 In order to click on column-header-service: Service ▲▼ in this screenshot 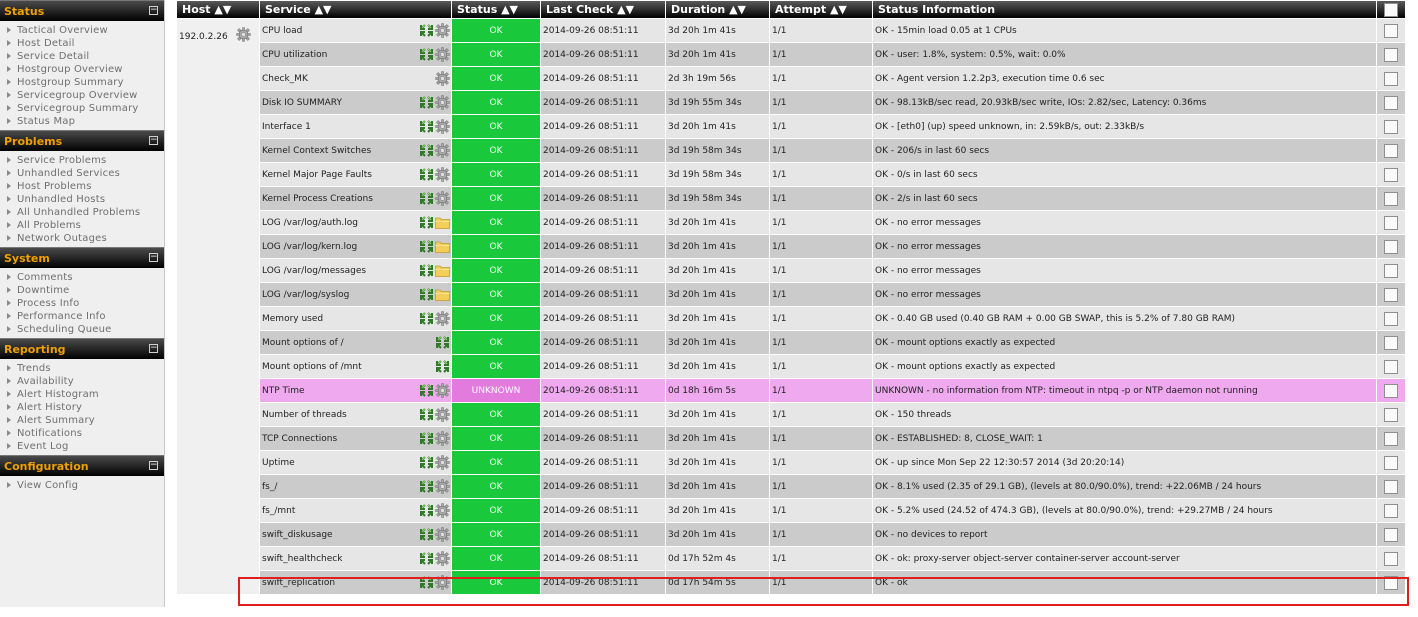, I will do `click(355, 9)`.